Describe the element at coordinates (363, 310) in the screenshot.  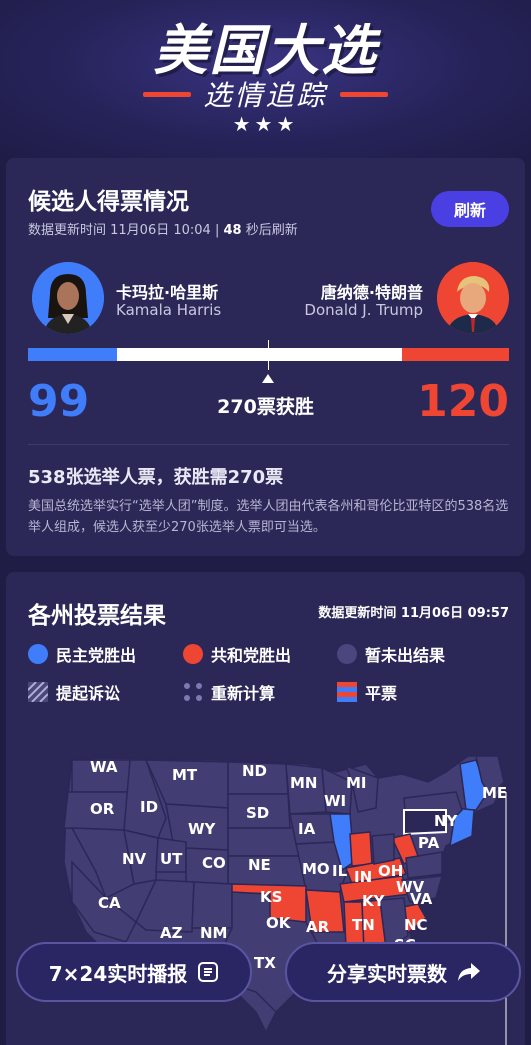
I see `trump-name-en: Donald J. Trump` at that location.